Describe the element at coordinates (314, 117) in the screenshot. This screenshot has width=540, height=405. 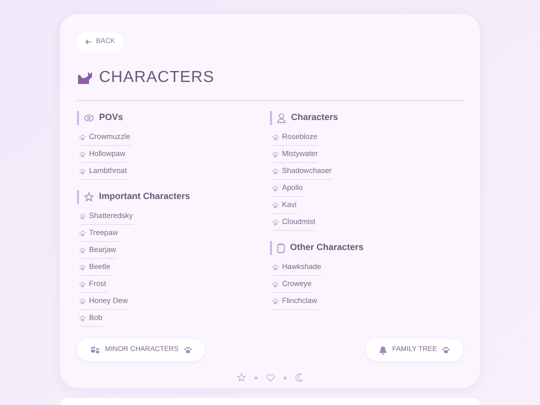
I see `section-heading: Characters` at that location.